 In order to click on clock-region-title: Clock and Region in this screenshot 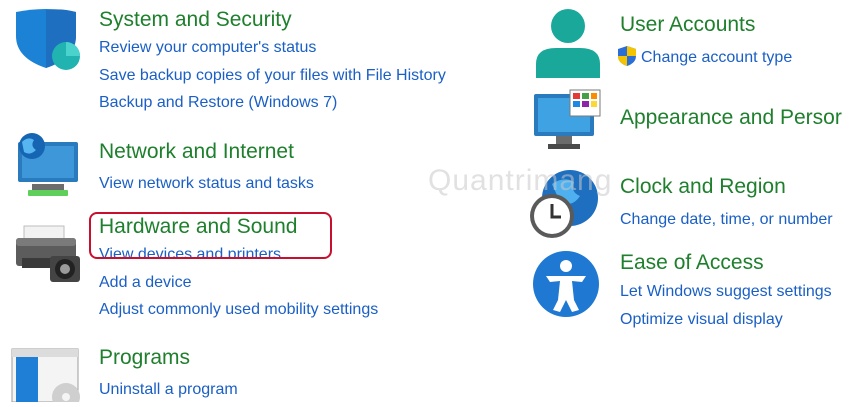, I will do `click(703, 187)`.